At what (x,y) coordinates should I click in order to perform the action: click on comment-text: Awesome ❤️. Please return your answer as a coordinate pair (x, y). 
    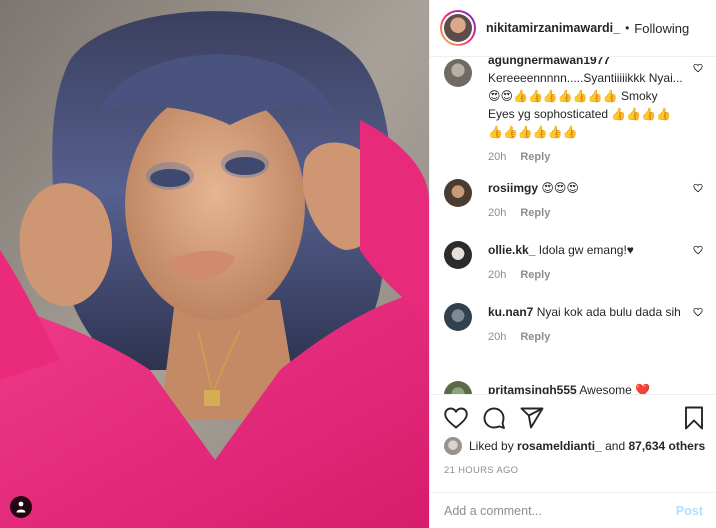
    Looking at the image, I should click on (615, 389).